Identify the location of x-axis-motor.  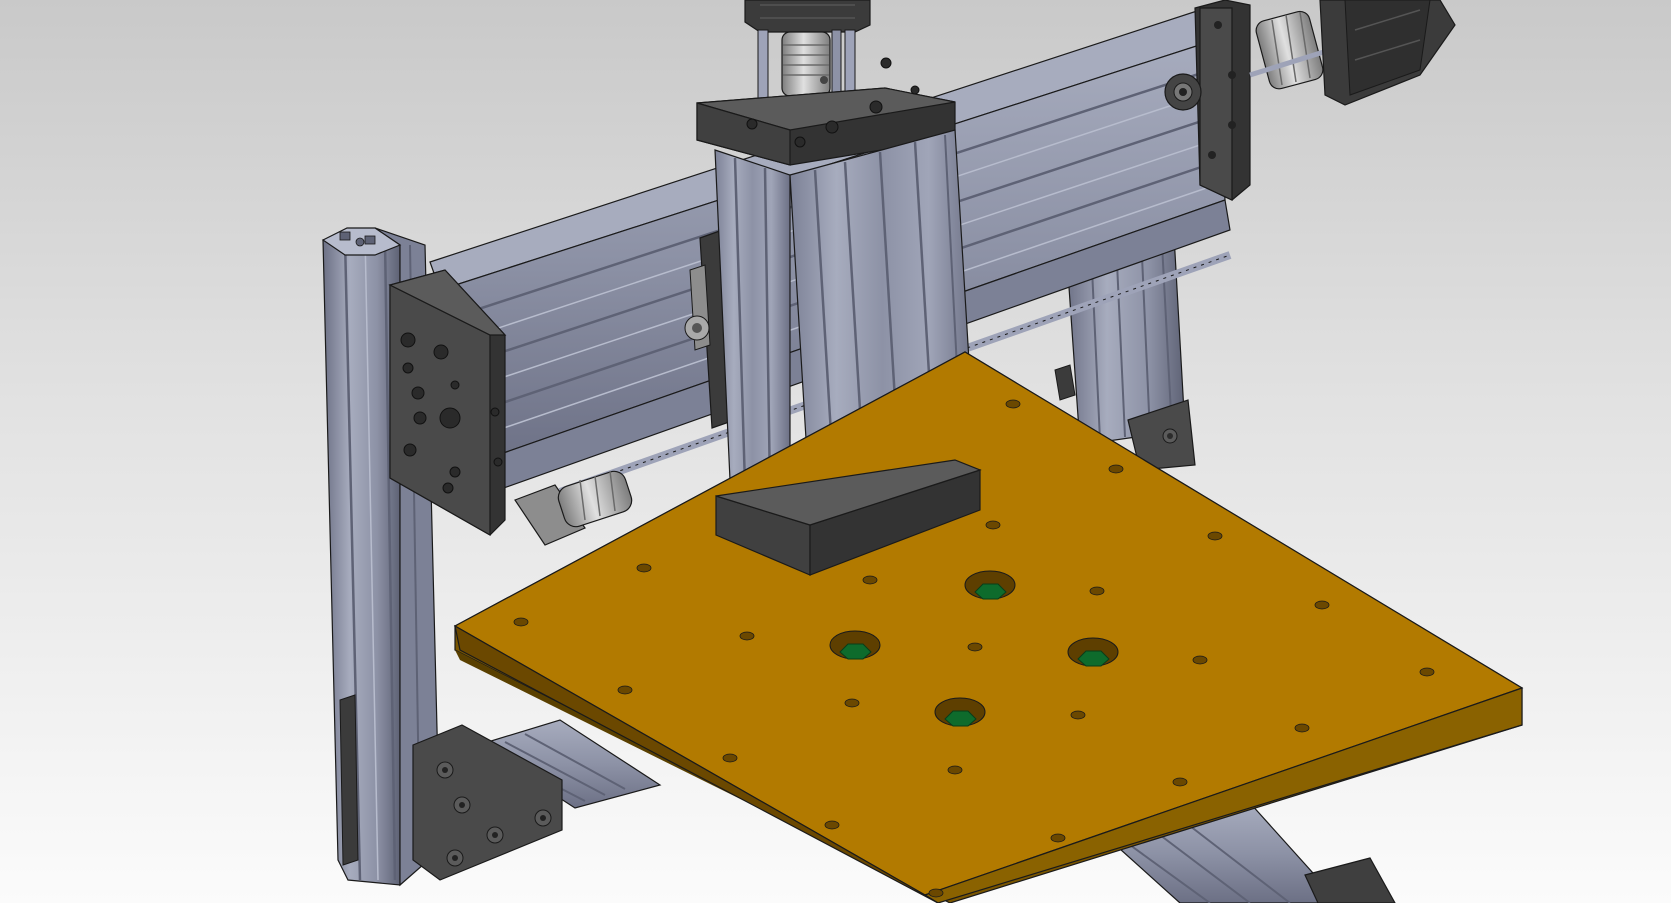
(1387, 53).